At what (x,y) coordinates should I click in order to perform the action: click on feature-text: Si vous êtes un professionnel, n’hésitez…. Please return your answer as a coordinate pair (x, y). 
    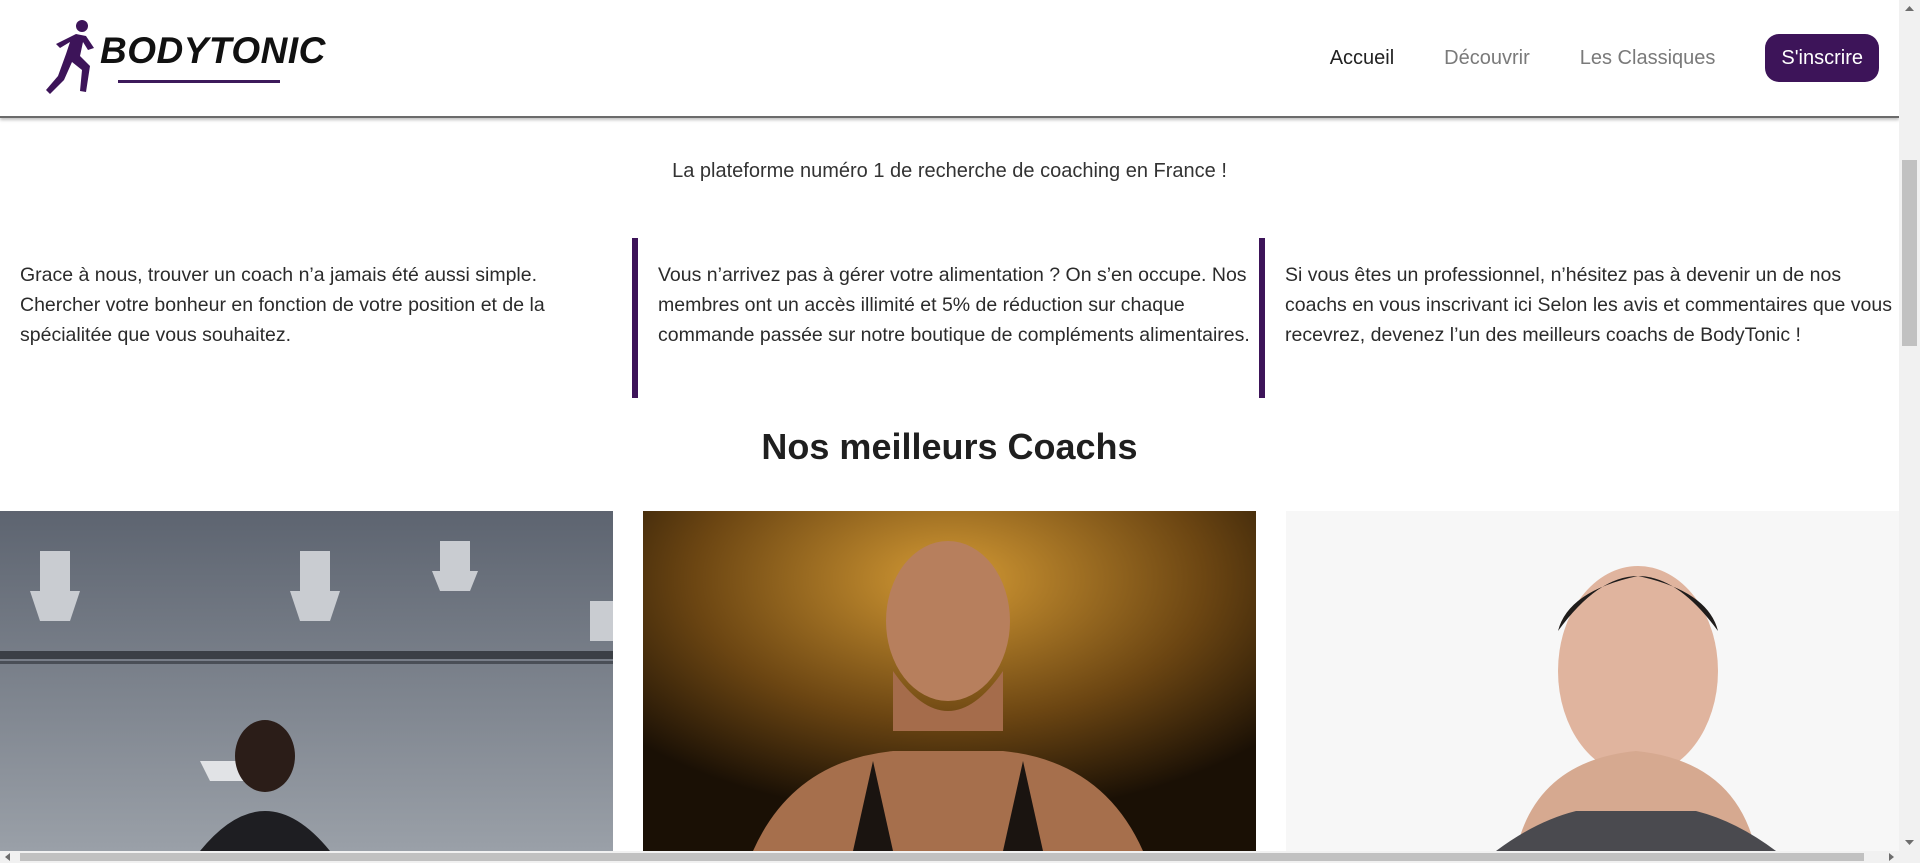
    Looking at the image, I should click on (1588, 305).